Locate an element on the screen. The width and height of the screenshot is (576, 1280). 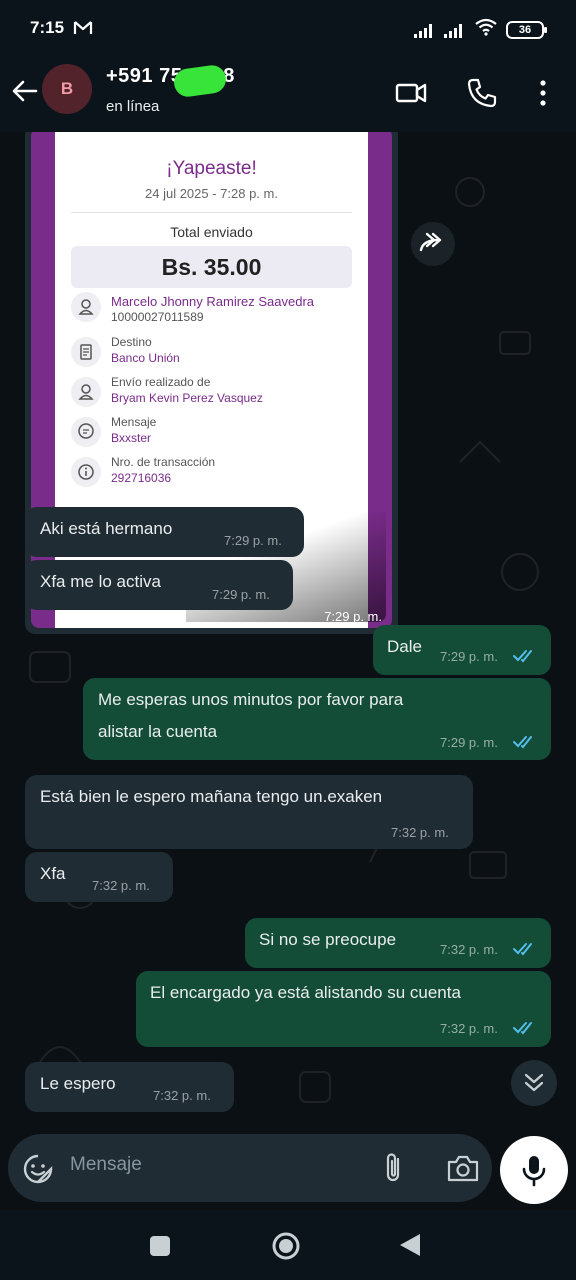
signal-1-icon is located at coordinates (425, 30).